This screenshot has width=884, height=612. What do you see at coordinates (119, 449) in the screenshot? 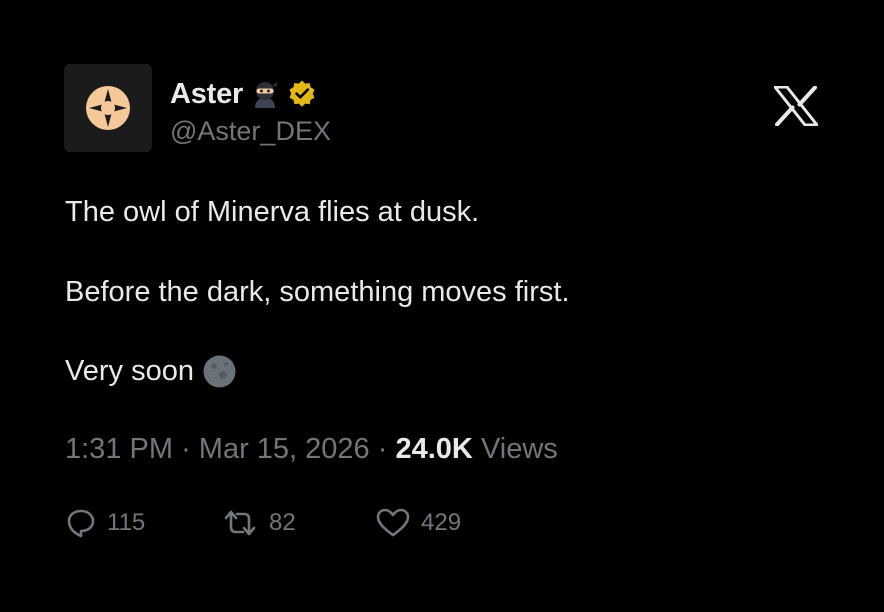
I see `tweet-time: 1:31 PM` at bounding box center [119, 449].